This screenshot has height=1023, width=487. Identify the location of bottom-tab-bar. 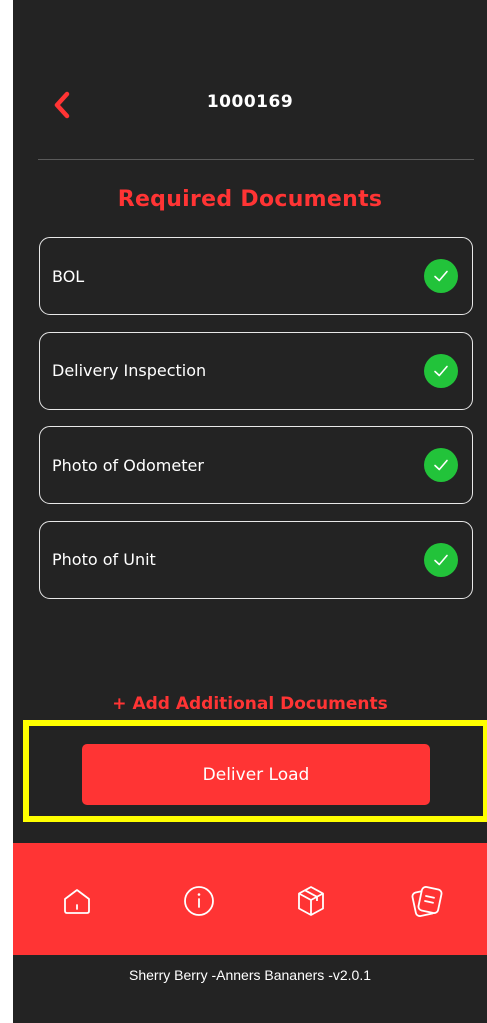
(250, 899).